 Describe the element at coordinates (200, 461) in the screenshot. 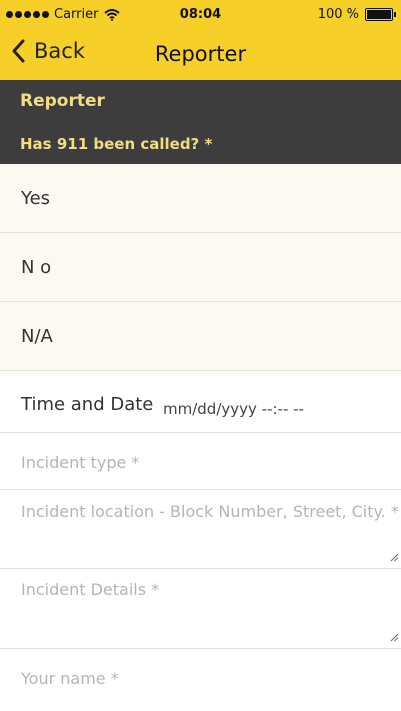

I see `incident-type-input: Incident type *` at that location.